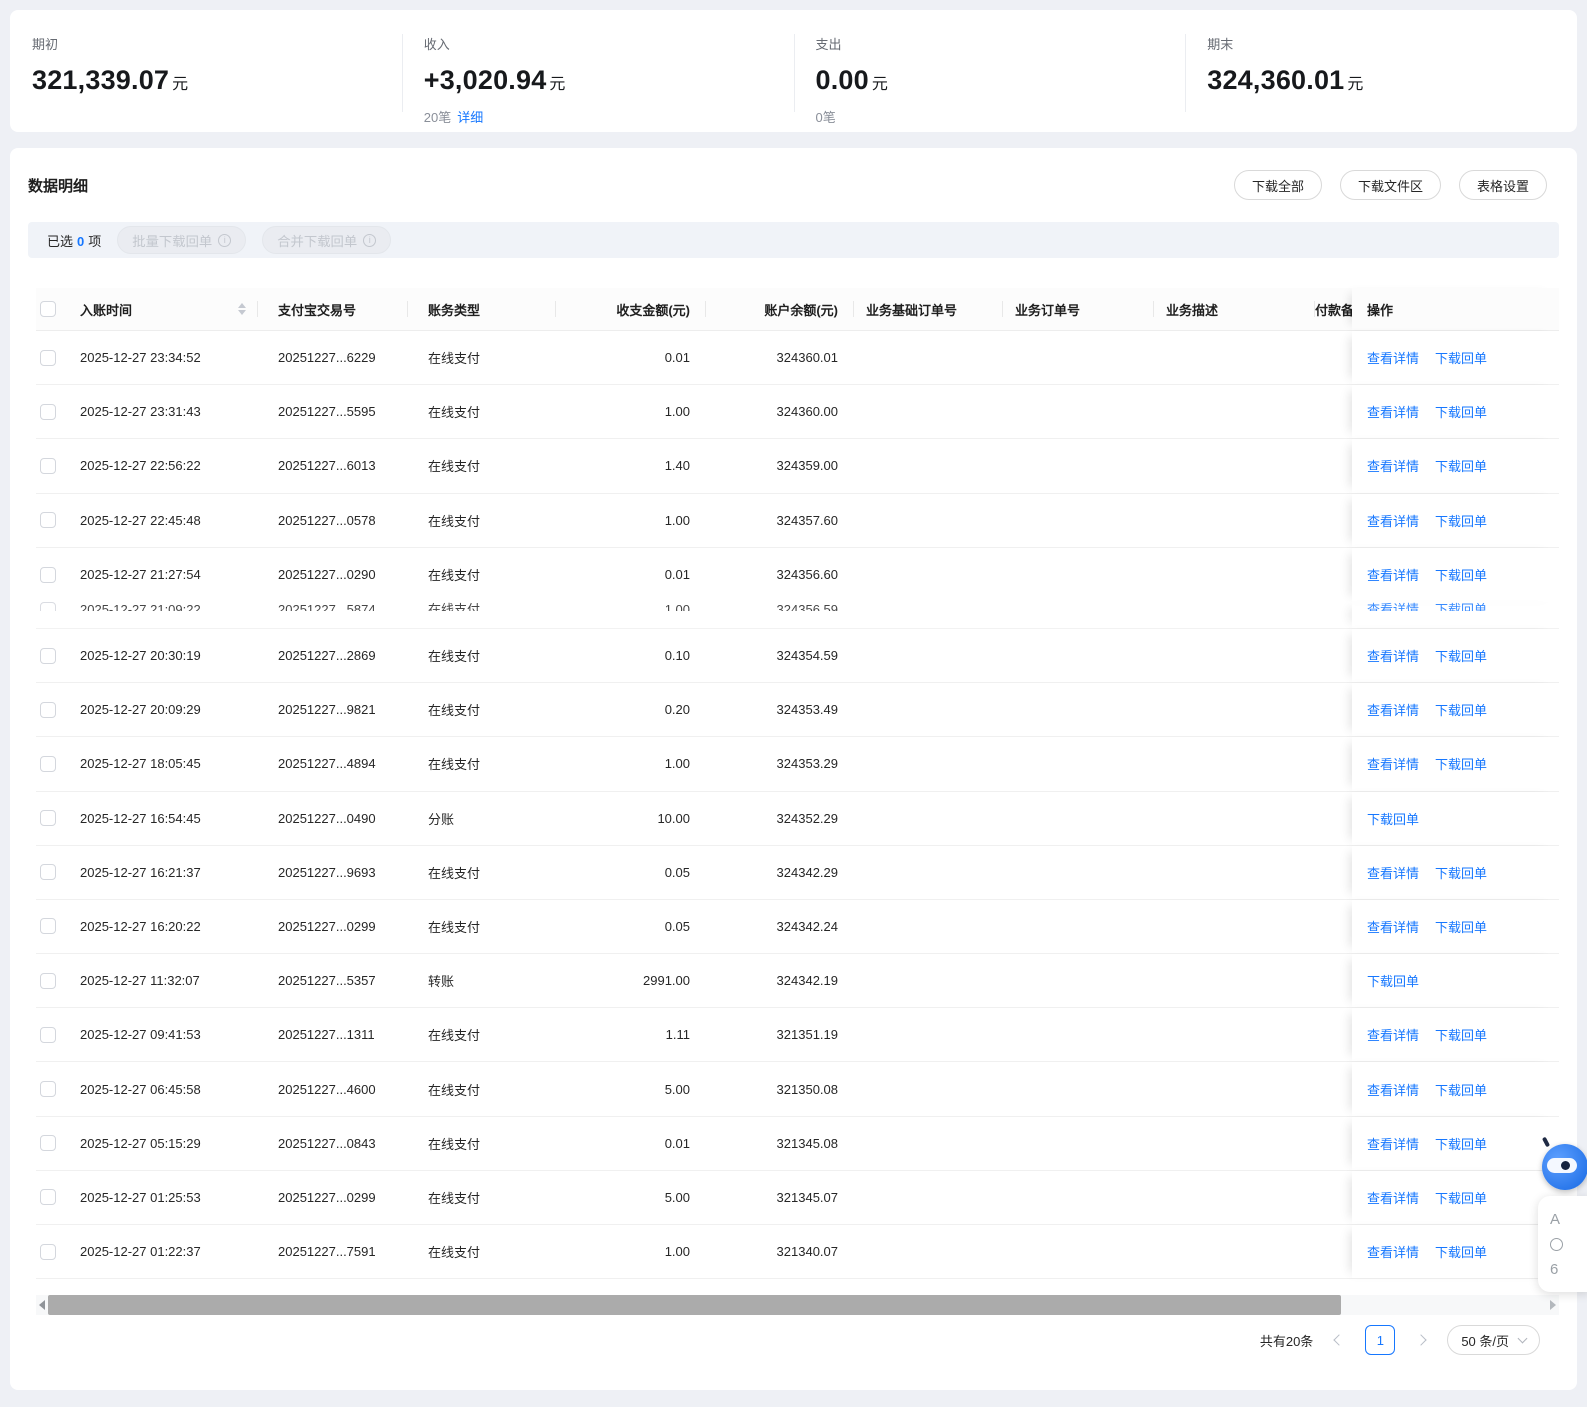  What do you see at coordinates (42, 1305) in the screenshot?
I see `scroll-left-icon` at bounding box center [42, 1305].